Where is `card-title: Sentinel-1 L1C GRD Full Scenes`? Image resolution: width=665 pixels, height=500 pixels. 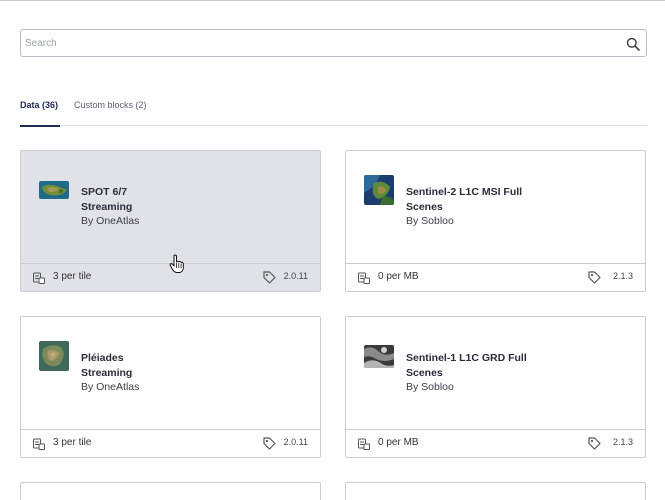
card-title: Sentinel-1 L1C GRD Full Scenes is located at coordinates (466, 365).